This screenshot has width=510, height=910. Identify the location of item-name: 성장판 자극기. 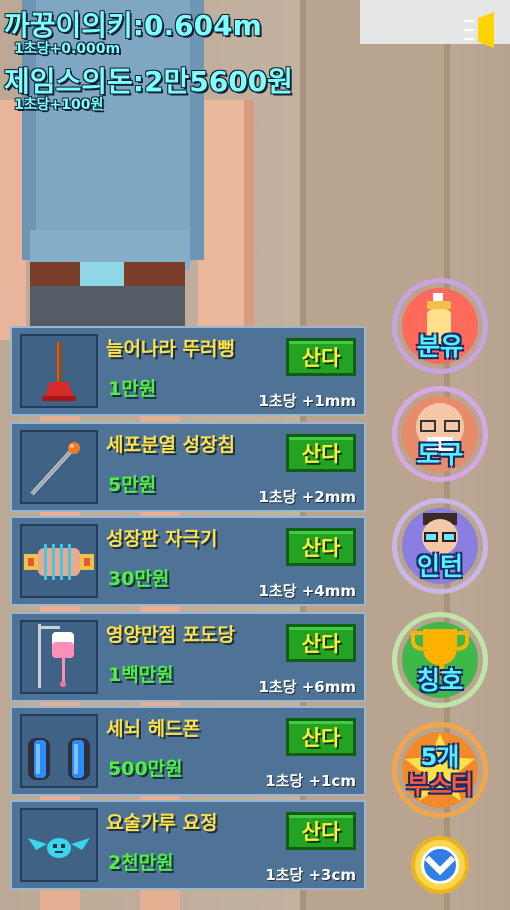
(162, 539).